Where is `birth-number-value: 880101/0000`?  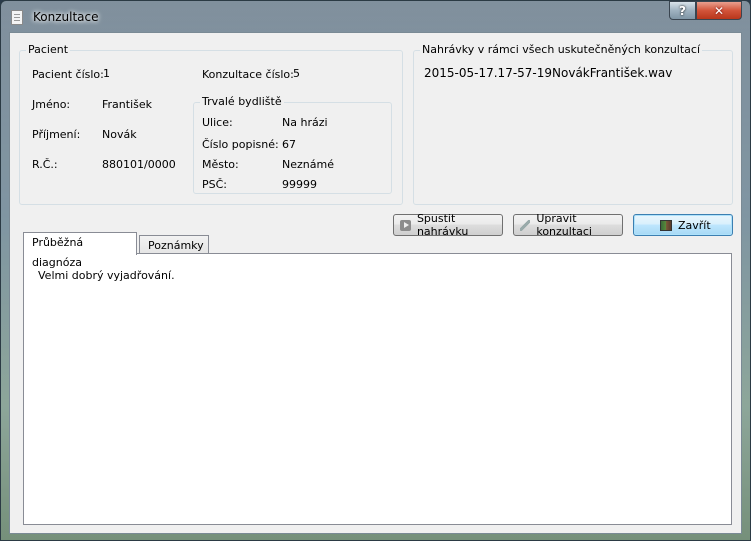
birth-number-value: 880101/0000 is located at coordinates (139, 164).